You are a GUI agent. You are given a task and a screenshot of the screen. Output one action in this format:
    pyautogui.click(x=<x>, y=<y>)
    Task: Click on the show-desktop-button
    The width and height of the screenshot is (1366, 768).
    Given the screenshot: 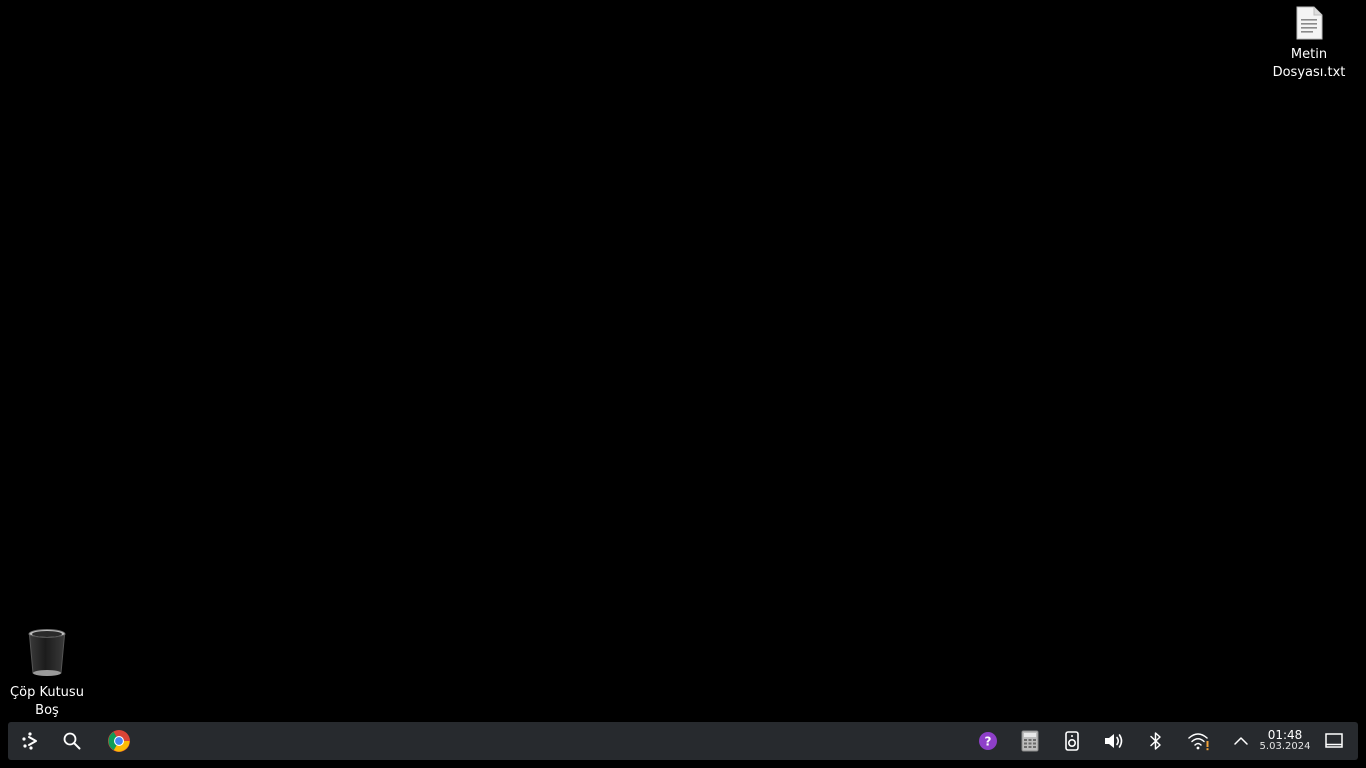 What is the action you would take?
    pyautogui.click(x=1334, y=741)
    